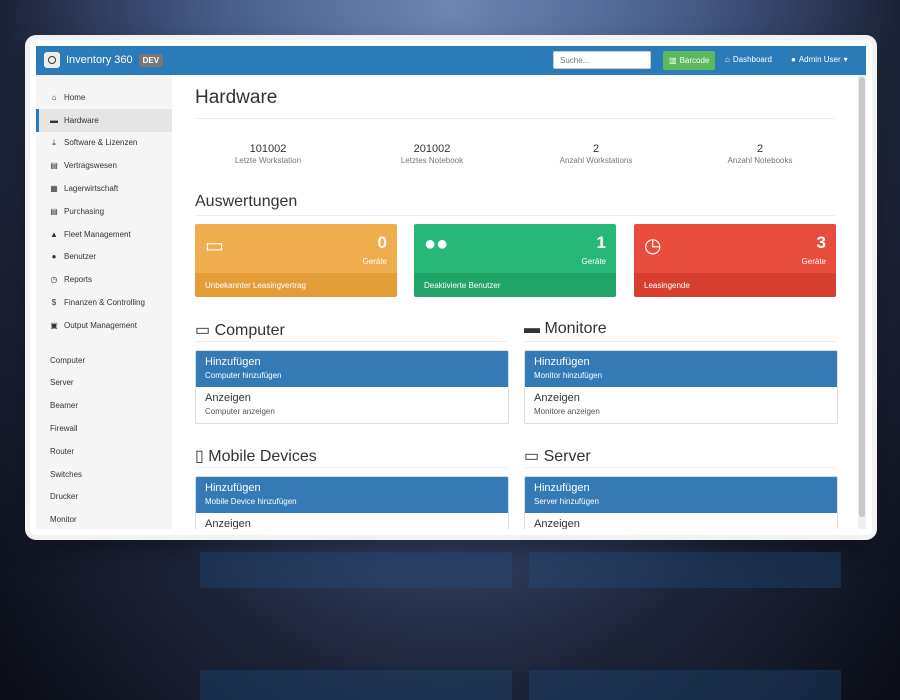  I want to click on stat-count-workstations: 2 Anzahl Workstations, so click(596, 154).